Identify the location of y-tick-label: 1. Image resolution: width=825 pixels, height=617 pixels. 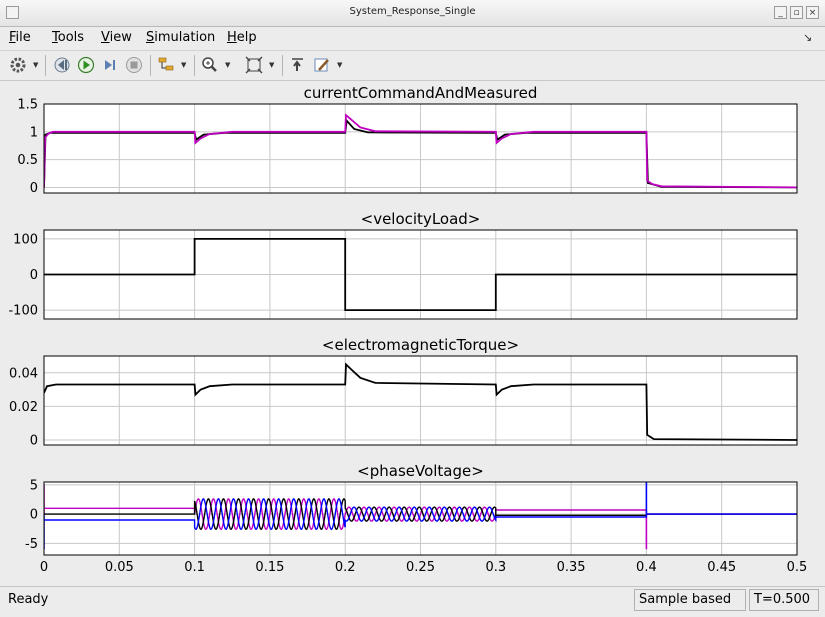
(34, 132).